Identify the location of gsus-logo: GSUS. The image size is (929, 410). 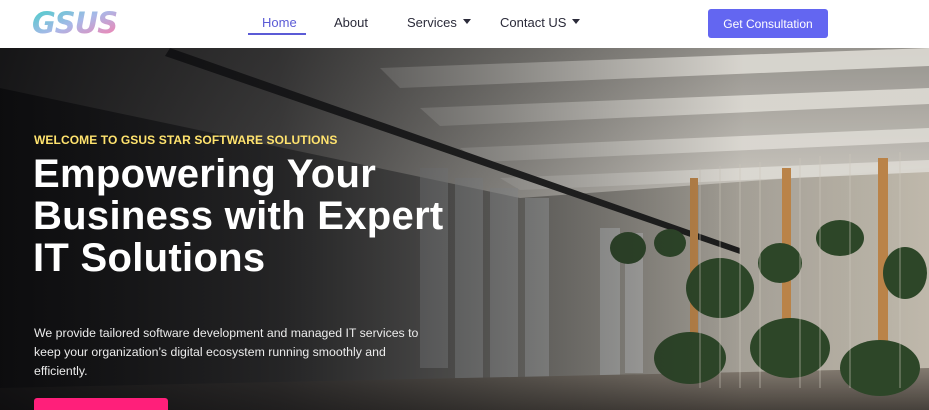
(80, 23).